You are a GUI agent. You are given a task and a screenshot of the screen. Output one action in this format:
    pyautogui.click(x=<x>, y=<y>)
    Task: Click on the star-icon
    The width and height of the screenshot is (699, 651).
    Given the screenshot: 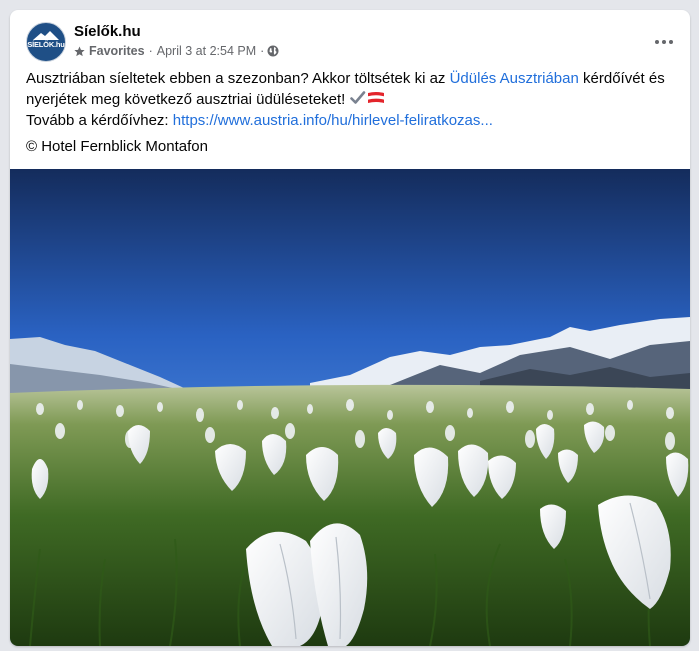 What is the action you would take?
    pyautogui.click(x=79, y=50)
    